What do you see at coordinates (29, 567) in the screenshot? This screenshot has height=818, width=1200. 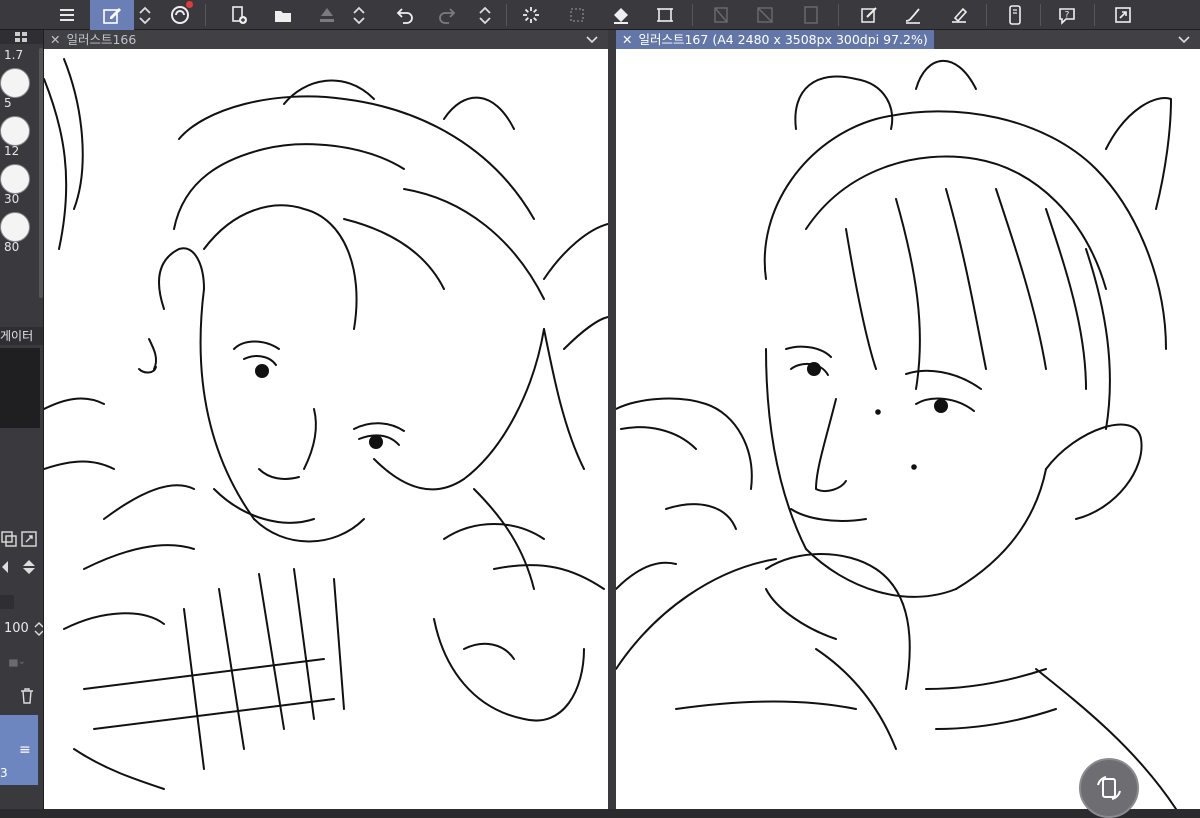 I see `flip-vertical-icon` at bounding box center [29, 567].